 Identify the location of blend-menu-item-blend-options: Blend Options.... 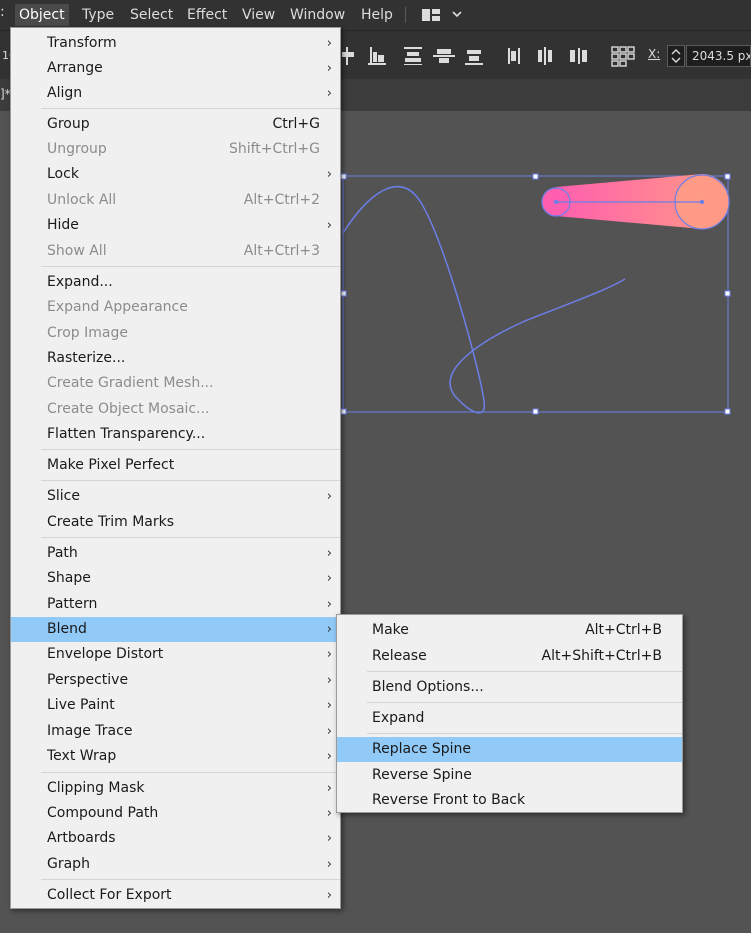
(509, 687).